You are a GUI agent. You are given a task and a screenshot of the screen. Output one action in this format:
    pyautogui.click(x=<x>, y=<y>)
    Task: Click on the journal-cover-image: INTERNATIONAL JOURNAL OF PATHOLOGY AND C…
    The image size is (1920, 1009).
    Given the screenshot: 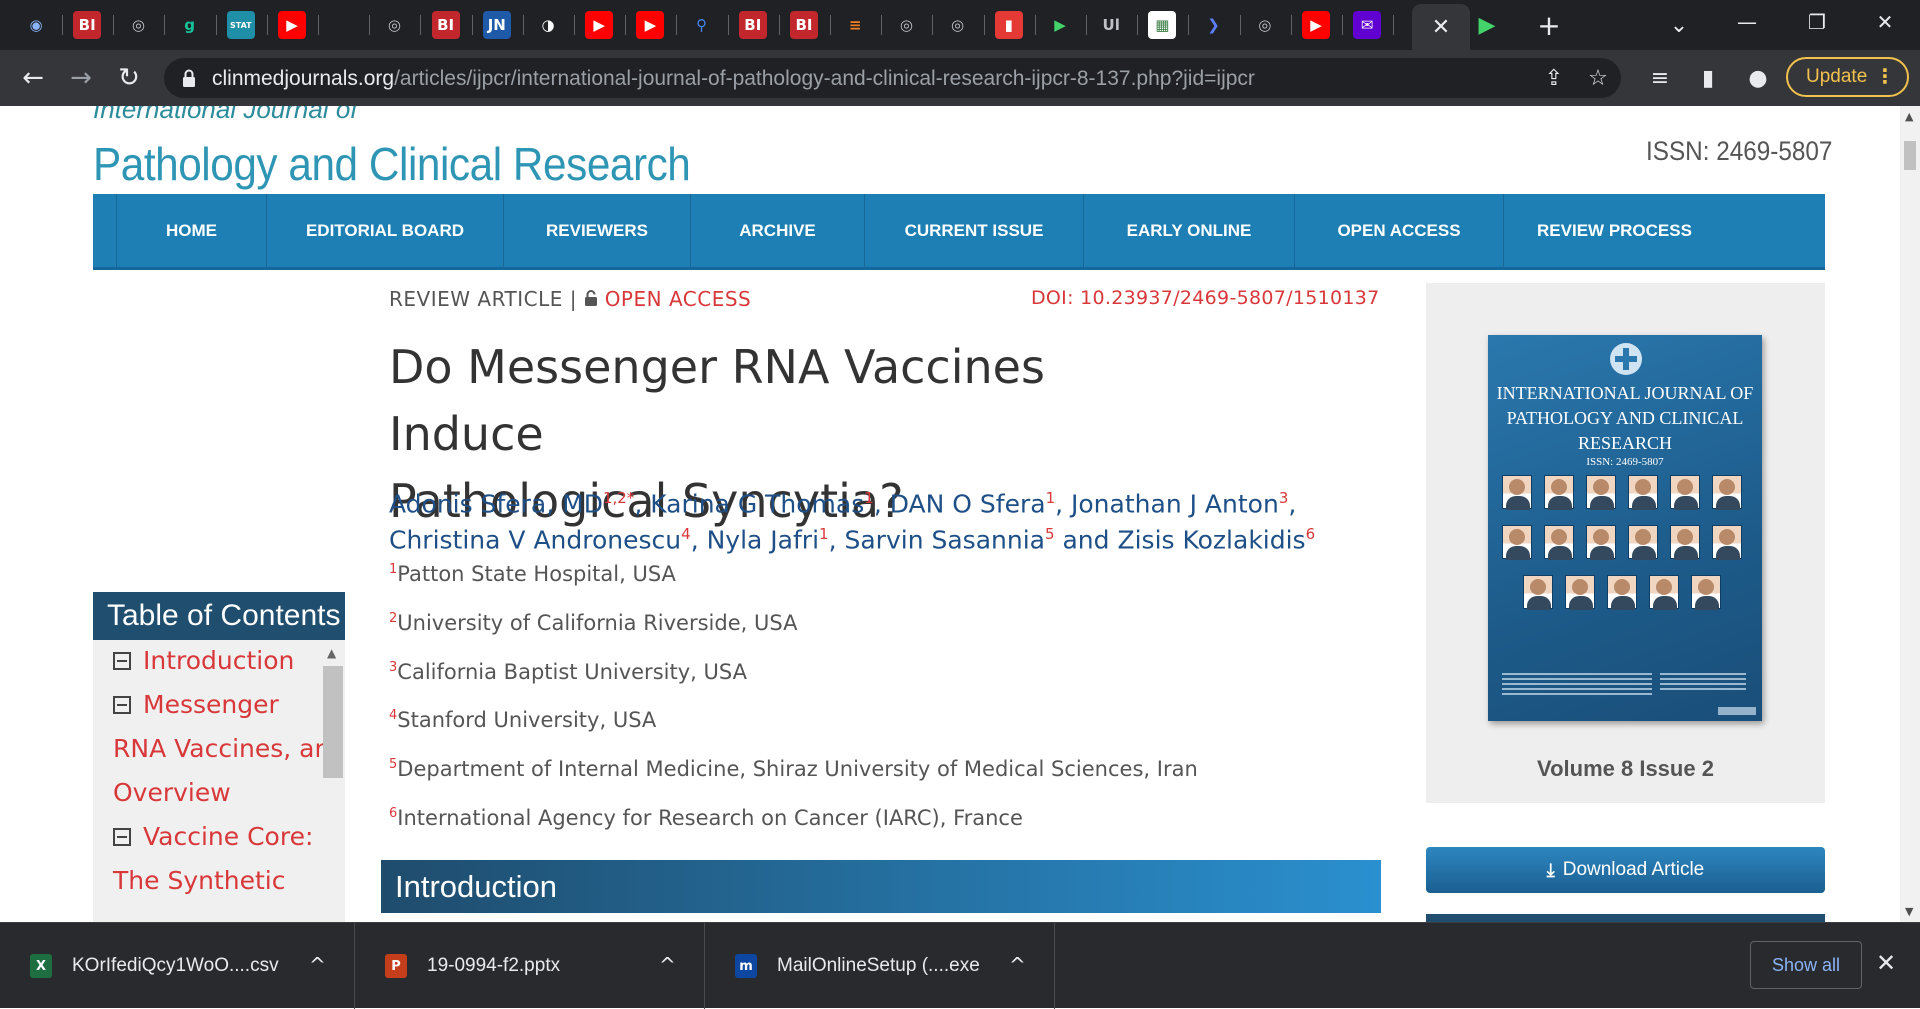 What is the action you would take?
    pyautogui.click(x=1625, y=528)
    